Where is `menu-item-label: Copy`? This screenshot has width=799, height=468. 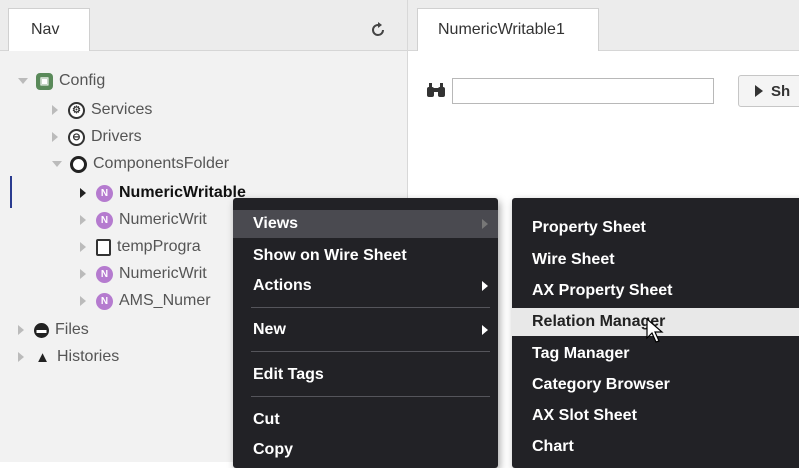
menu-item-label: Copy is located at coordinates (273, 449).